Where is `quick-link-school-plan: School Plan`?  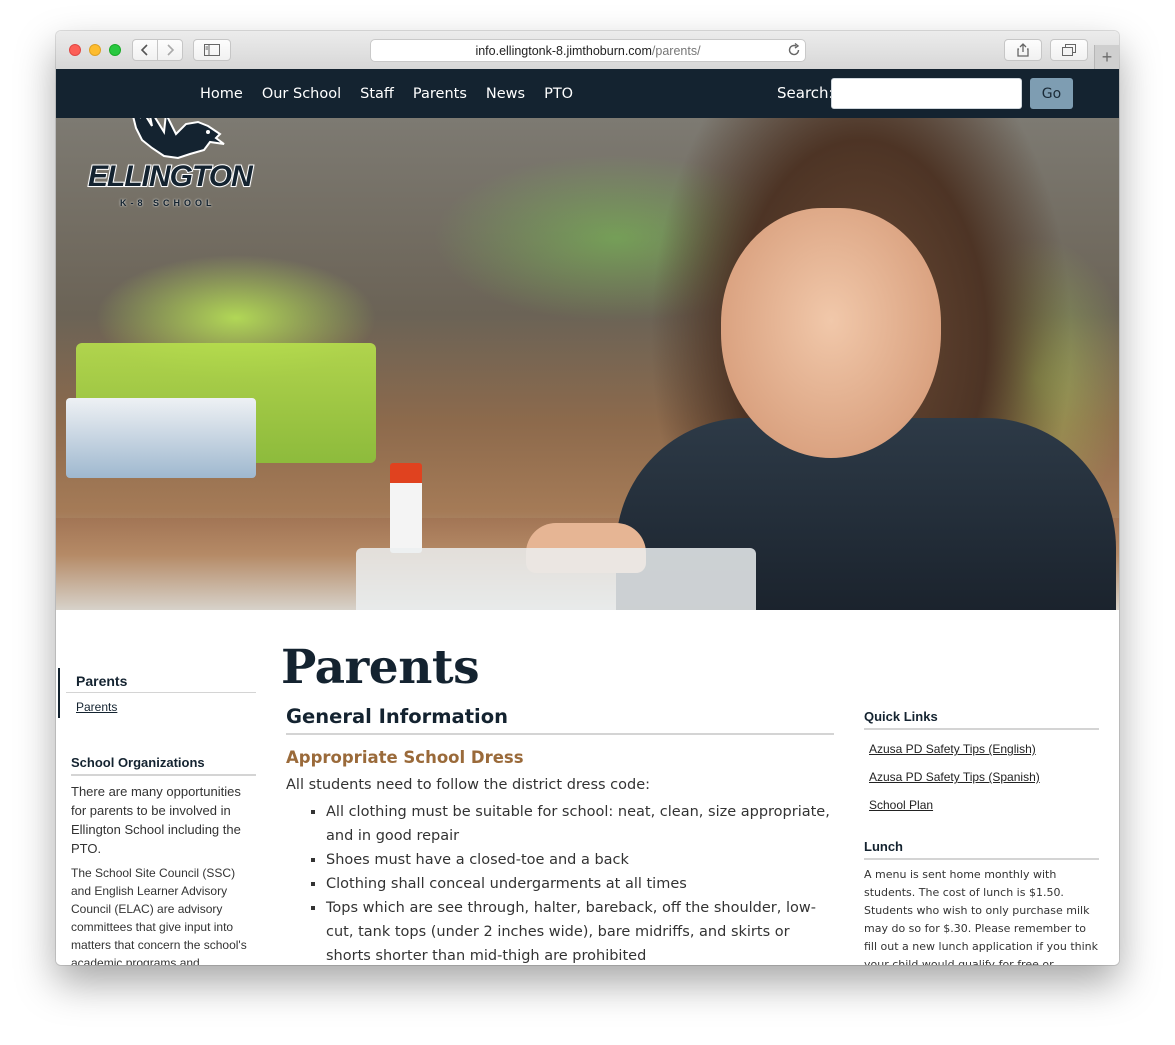 quick-link-school-plan: School Plan is located at coordinates (984, 805).